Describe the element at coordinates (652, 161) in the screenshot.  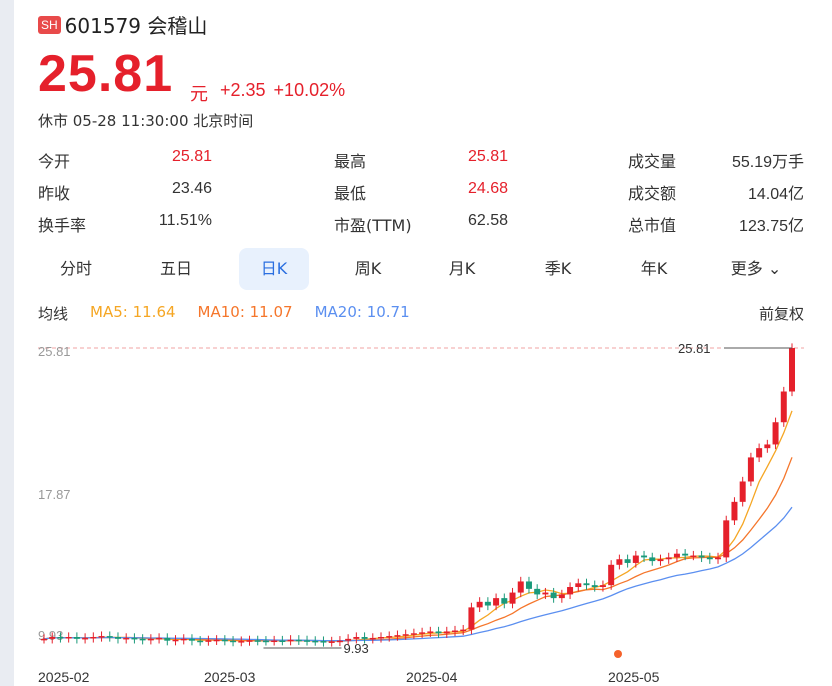
I see `stat-label: 成交量` at that location.